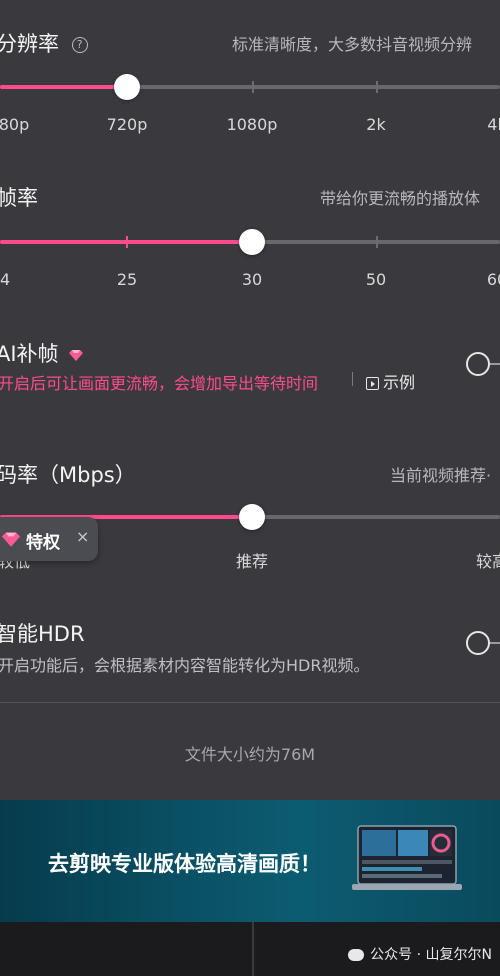 This screenshot has width=500, height=976. I want to click on bitrate-description: 当前视频推荐·, so click(441, 475).